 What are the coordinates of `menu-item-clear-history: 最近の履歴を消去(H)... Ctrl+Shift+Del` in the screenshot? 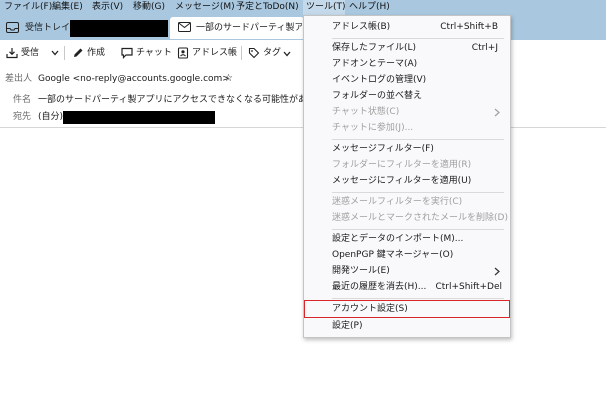 It's located at (407, 287).